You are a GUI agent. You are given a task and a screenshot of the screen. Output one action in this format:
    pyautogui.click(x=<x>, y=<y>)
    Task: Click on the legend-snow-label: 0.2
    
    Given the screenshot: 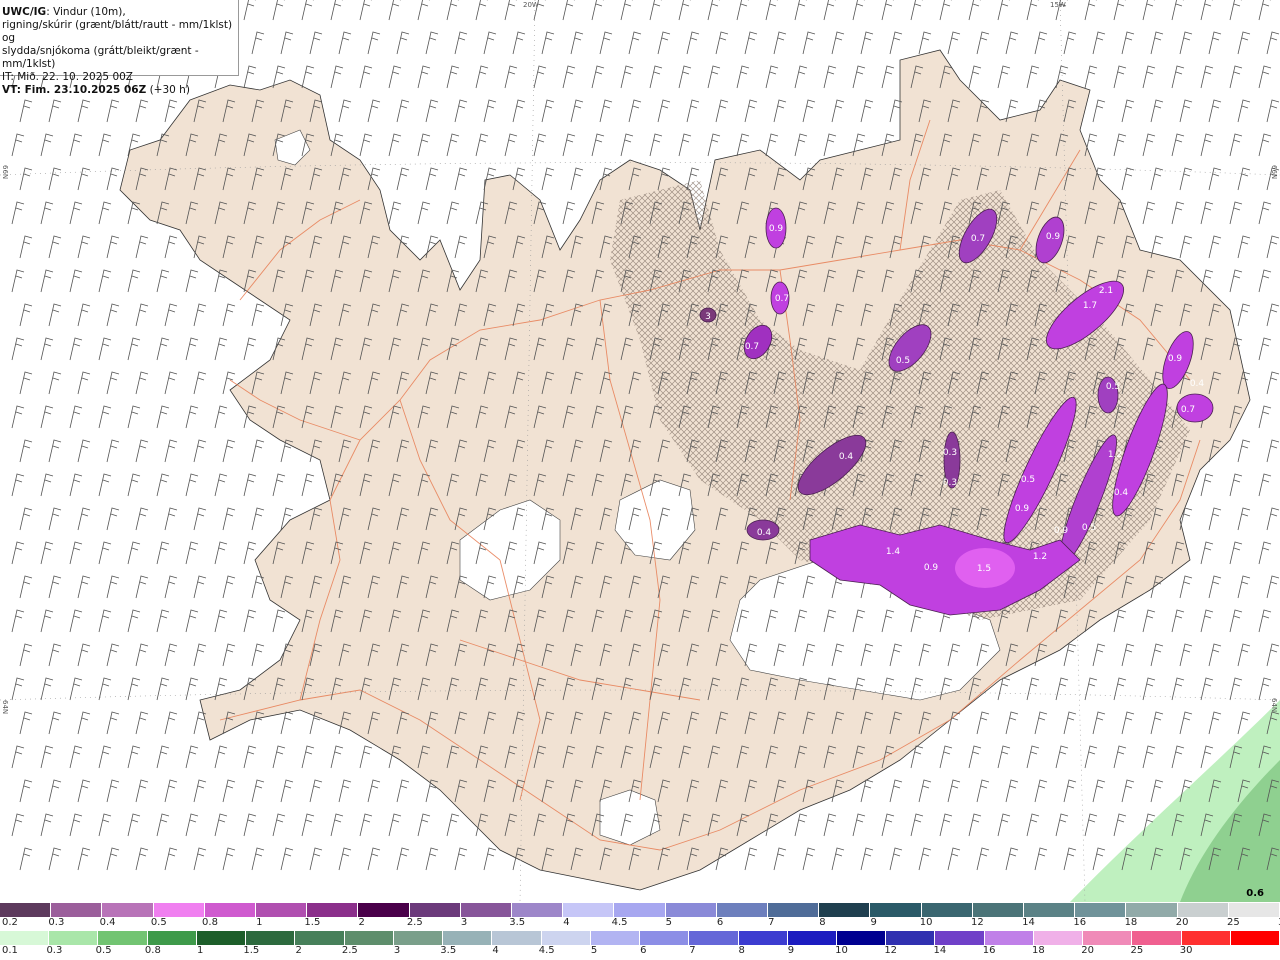 What is the action you would take?
    pyautogui.click(x=10, y=922)
    